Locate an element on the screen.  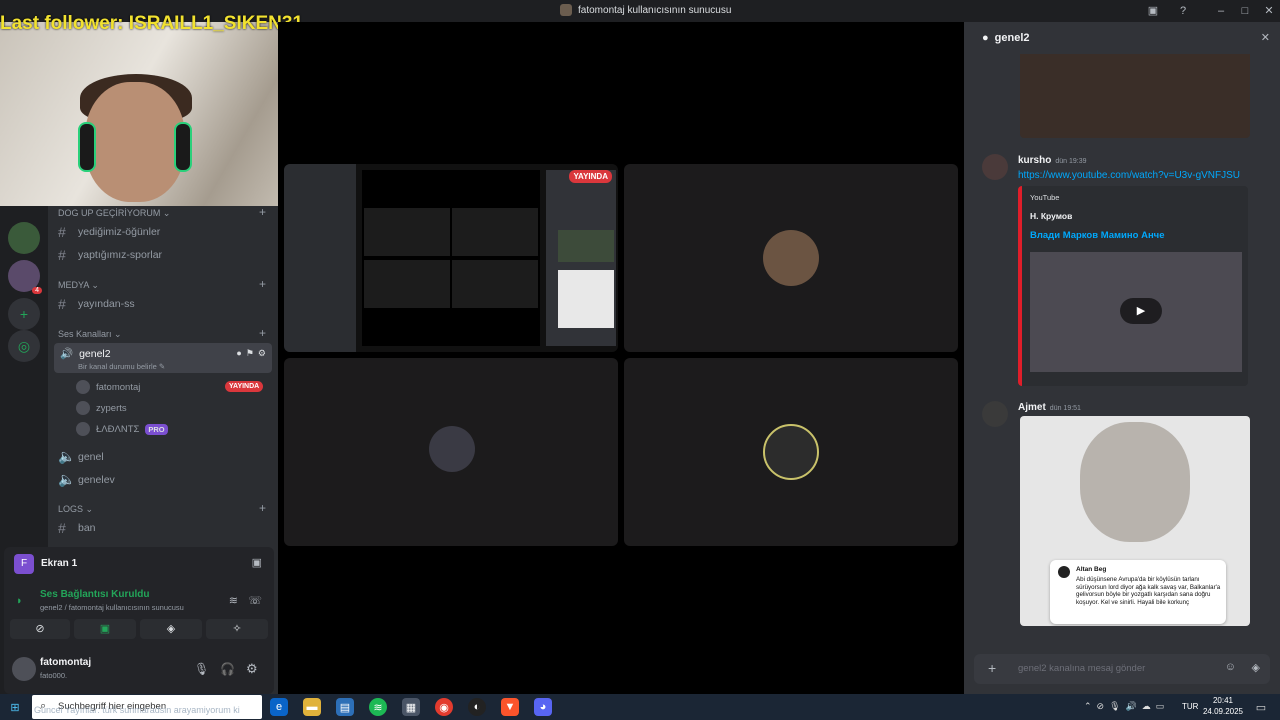
chat-bubble-icon: ● is located at coordinates (985, 38).